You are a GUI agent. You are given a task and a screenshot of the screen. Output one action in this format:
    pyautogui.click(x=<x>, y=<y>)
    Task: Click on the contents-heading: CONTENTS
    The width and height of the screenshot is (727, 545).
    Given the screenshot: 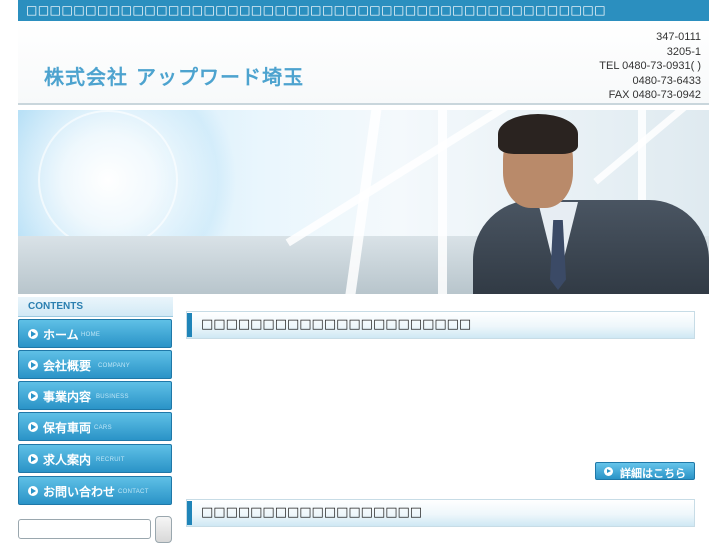 What is the action you would take?
    pyautogui.click(x=95, y=307)
    